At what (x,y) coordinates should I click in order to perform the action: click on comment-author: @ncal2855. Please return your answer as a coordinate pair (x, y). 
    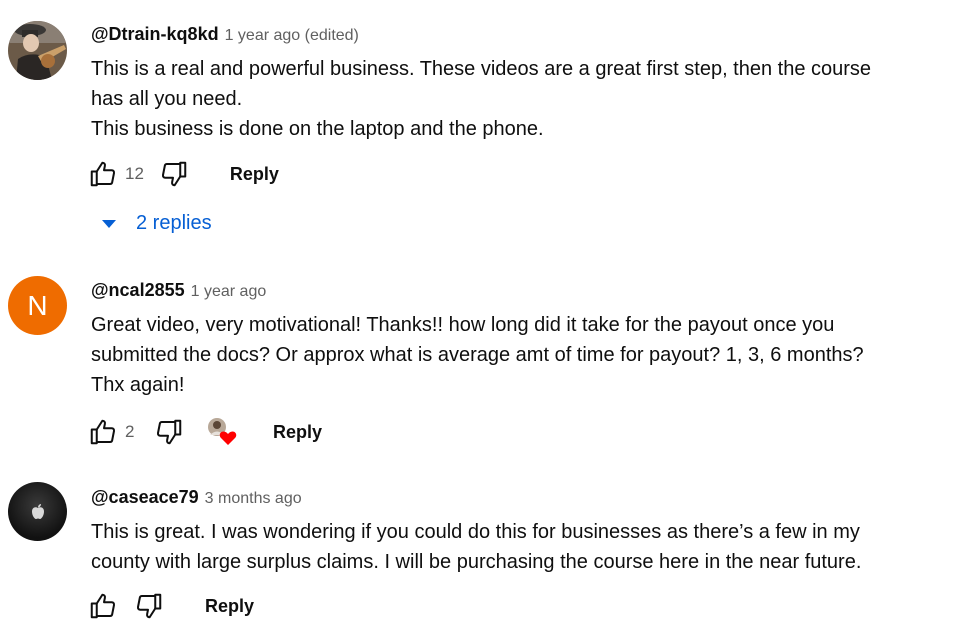
    Looking at the image, I should click on (138, 290).